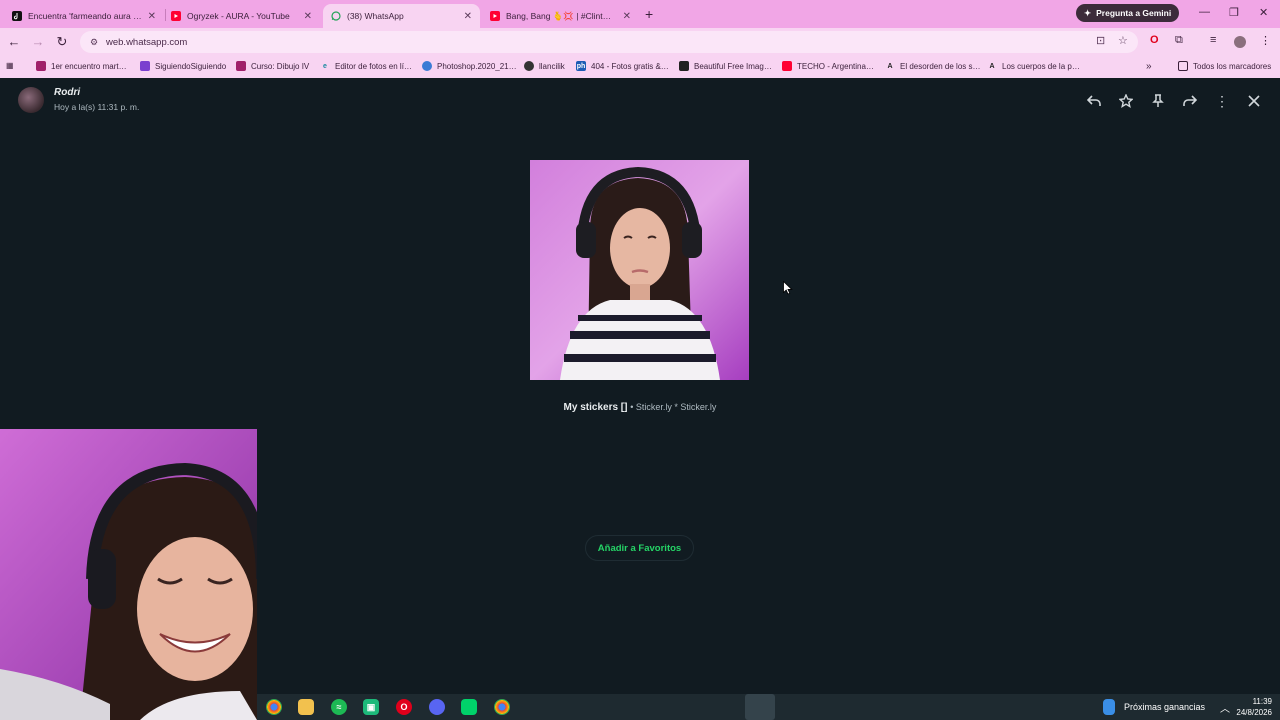  What do you see at coordinates (1154, 40) in the screenshot?
I see `opera-extension-icon: O` at bounding box center [1154, 40].